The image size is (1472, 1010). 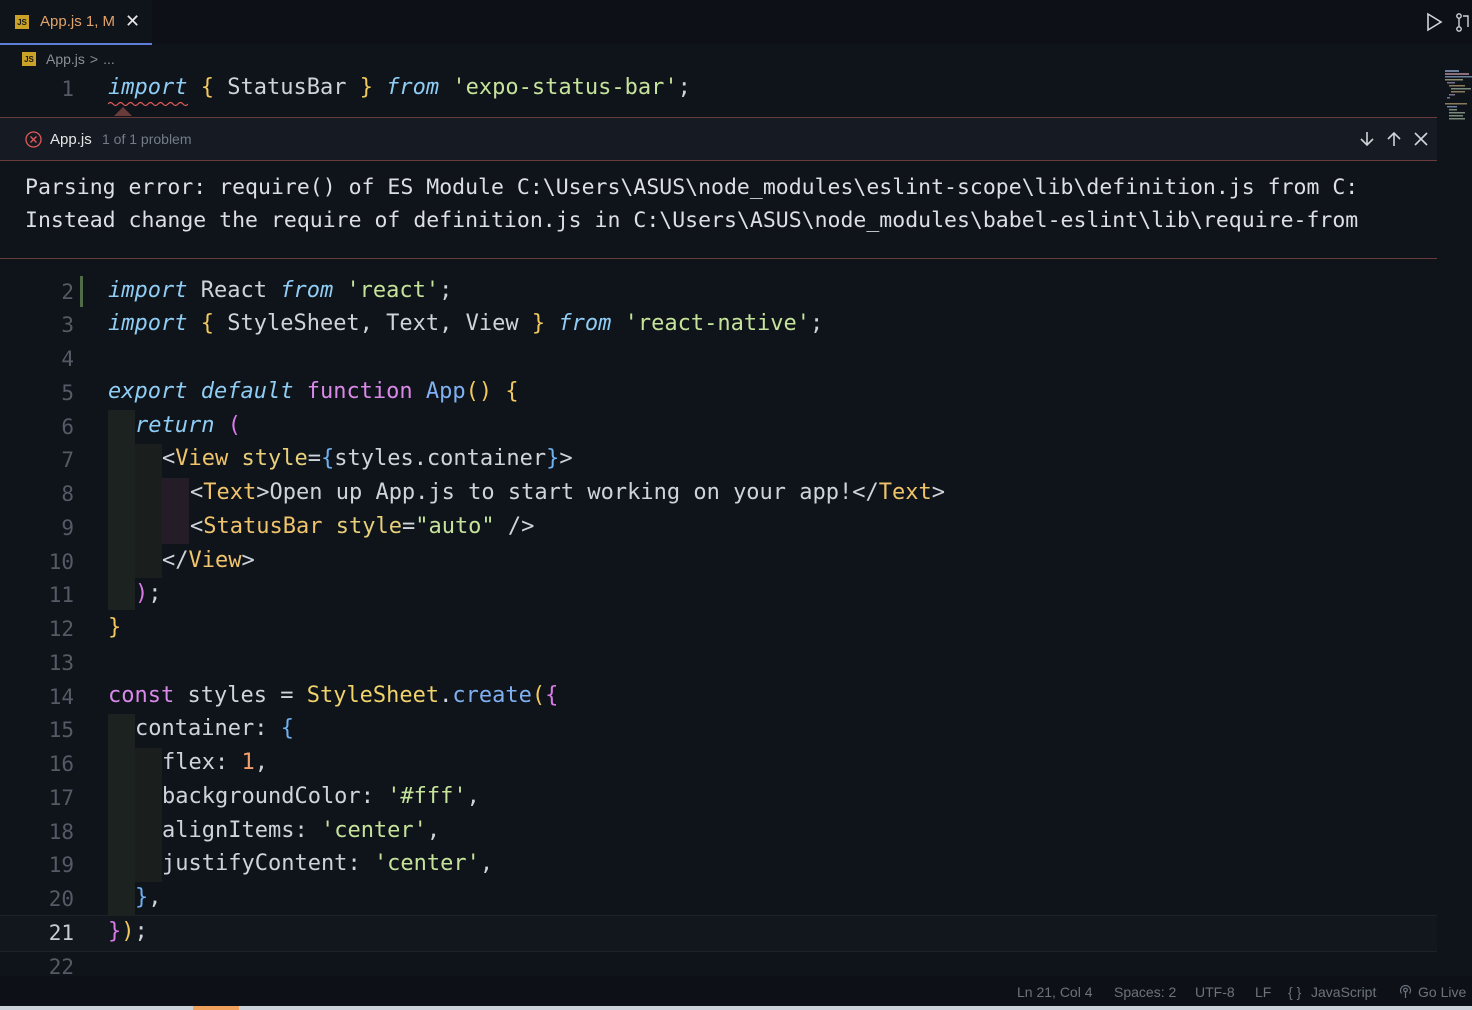 I want to click on identifier: styles, so click(x=227, y=695).